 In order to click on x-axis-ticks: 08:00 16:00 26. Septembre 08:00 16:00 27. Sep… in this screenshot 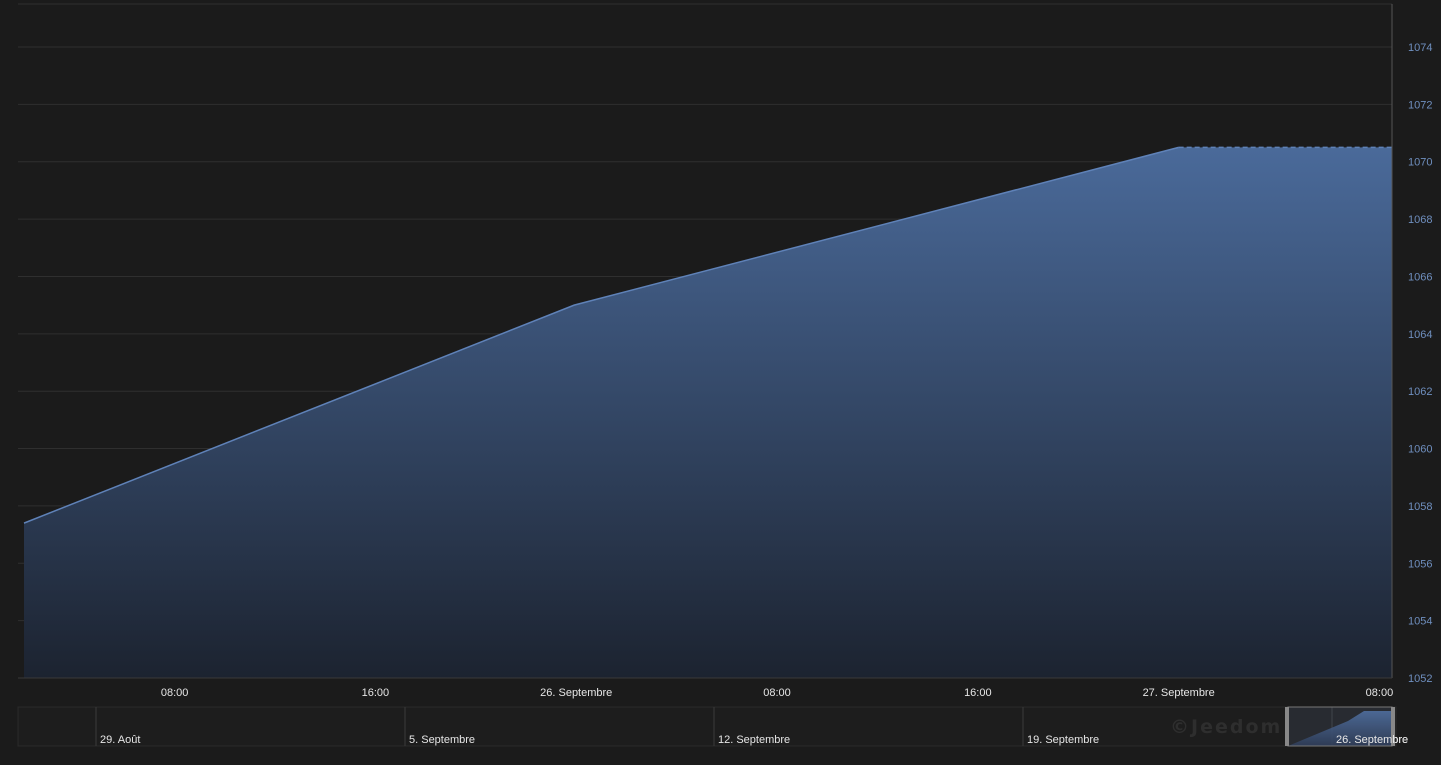, I will do `click(777, 693)`.